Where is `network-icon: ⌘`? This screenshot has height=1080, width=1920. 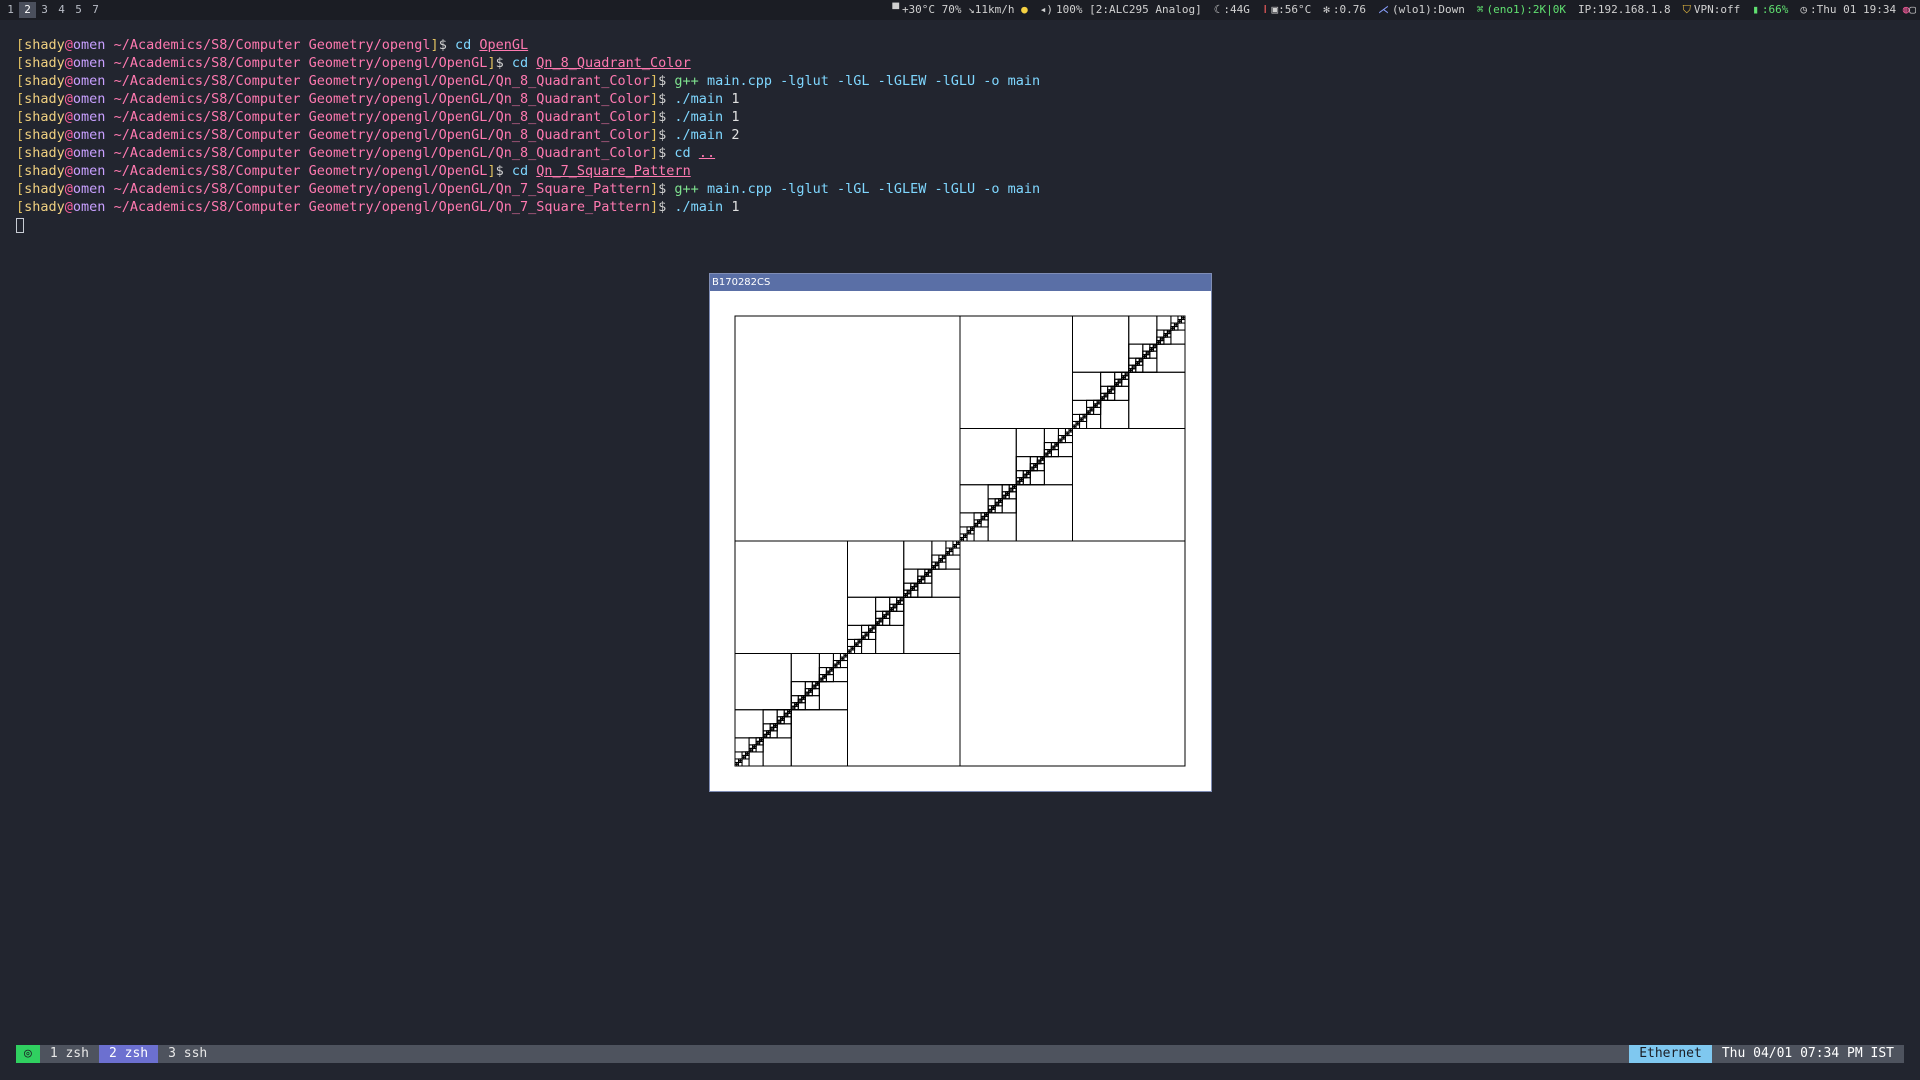 network-icon: ⌘ is located at coordinates (1480, 9).